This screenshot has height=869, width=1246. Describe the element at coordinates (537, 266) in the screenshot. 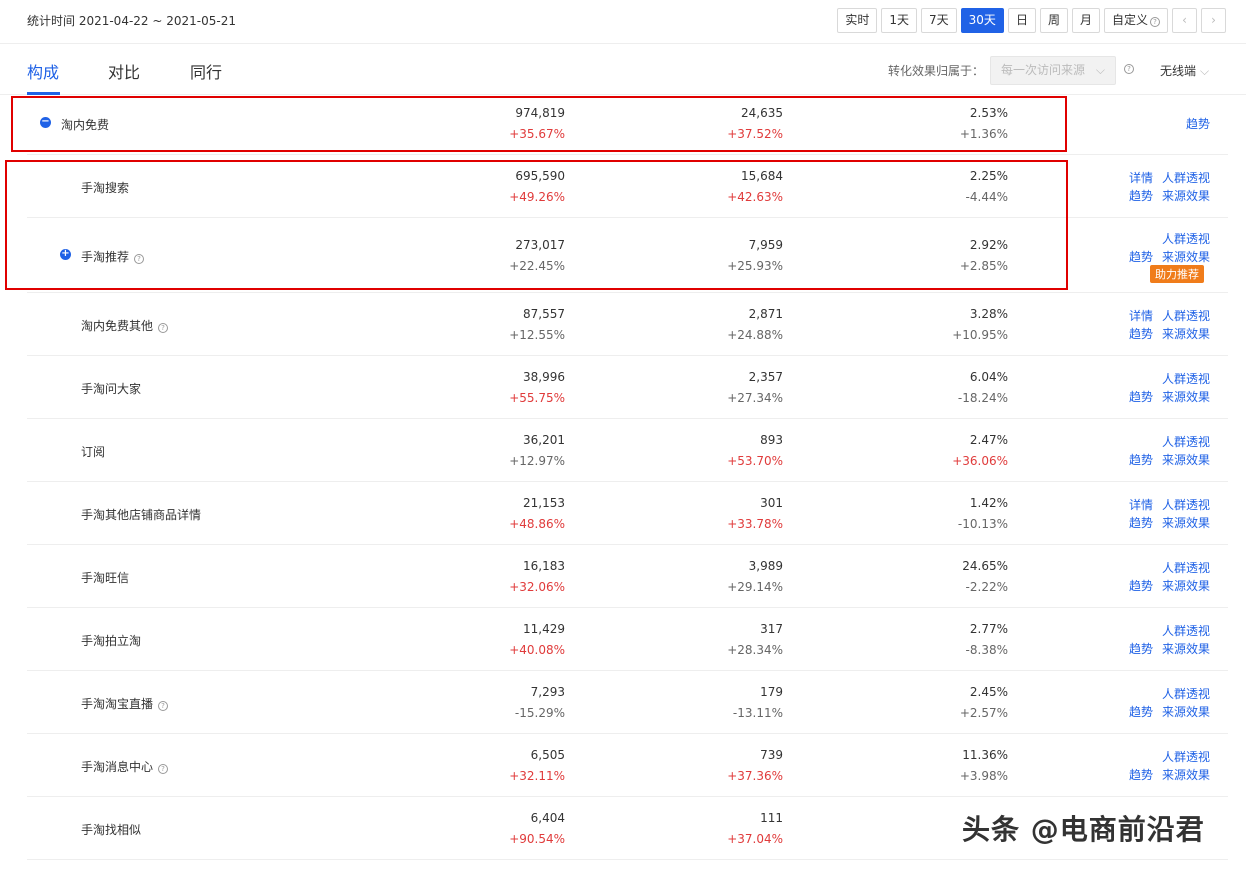

I see `visitors-change: +22.45%` at that location.